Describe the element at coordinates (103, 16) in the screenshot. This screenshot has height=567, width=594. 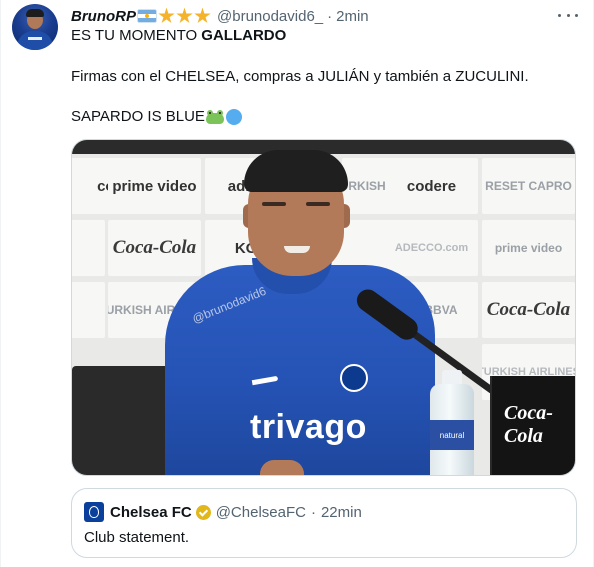
I see `author-display-name: BrunoRP` at that location.